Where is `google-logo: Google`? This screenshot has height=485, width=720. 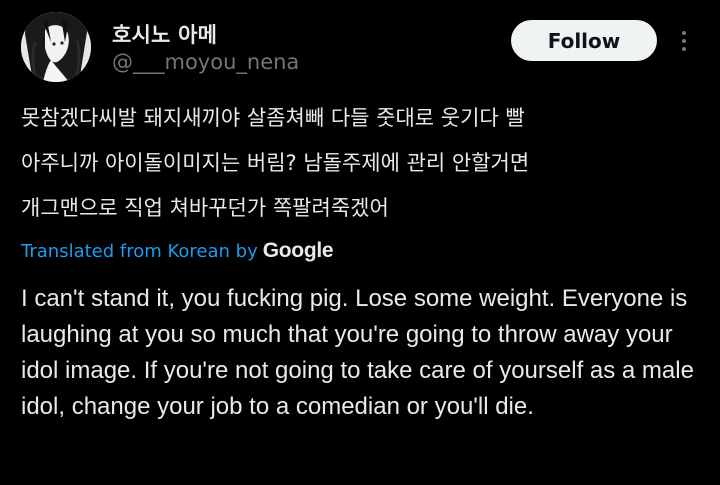
google-logo: Google is located at coordinates (298, 250).